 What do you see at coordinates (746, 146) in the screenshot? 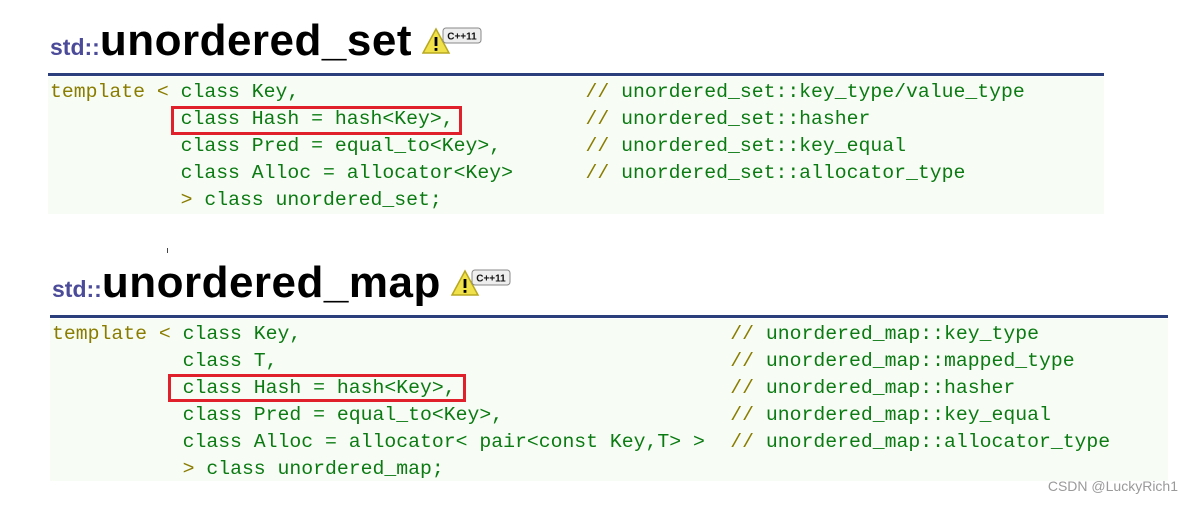
I see `code-comment: // unordered_set::key_equal` at bounding box center [746, 146].